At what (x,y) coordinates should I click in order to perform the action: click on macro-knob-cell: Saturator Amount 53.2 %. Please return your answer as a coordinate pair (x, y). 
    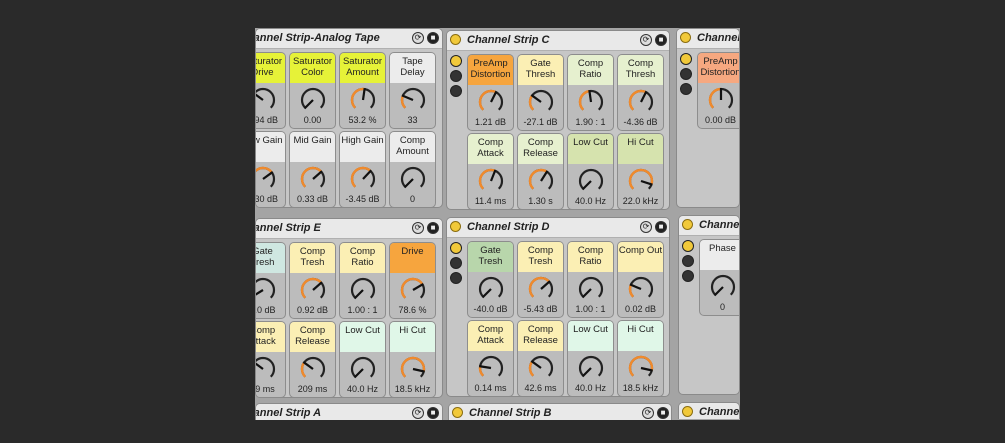
    Looking at the image, I should click on (362, 90).